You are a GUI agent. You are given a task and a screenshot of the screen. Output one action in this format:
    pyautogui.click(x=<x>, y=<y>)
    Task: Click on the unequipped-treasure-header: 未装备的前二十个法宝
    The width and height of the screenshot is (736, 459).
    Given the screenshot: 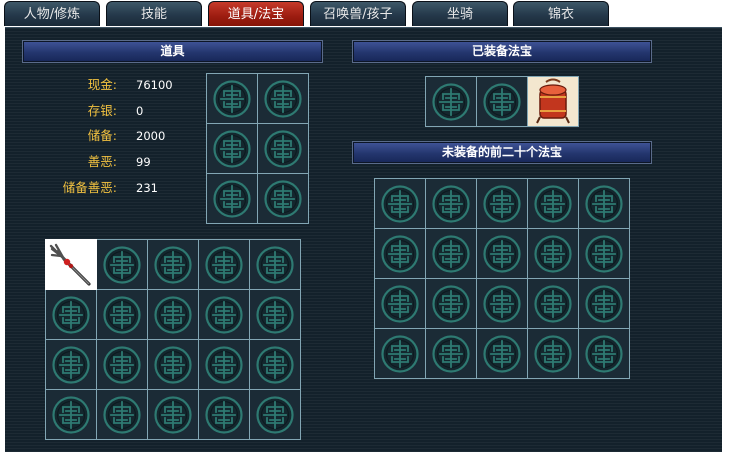 What is the action you would take?
    pyautogui.click(x=502, y=152)
    